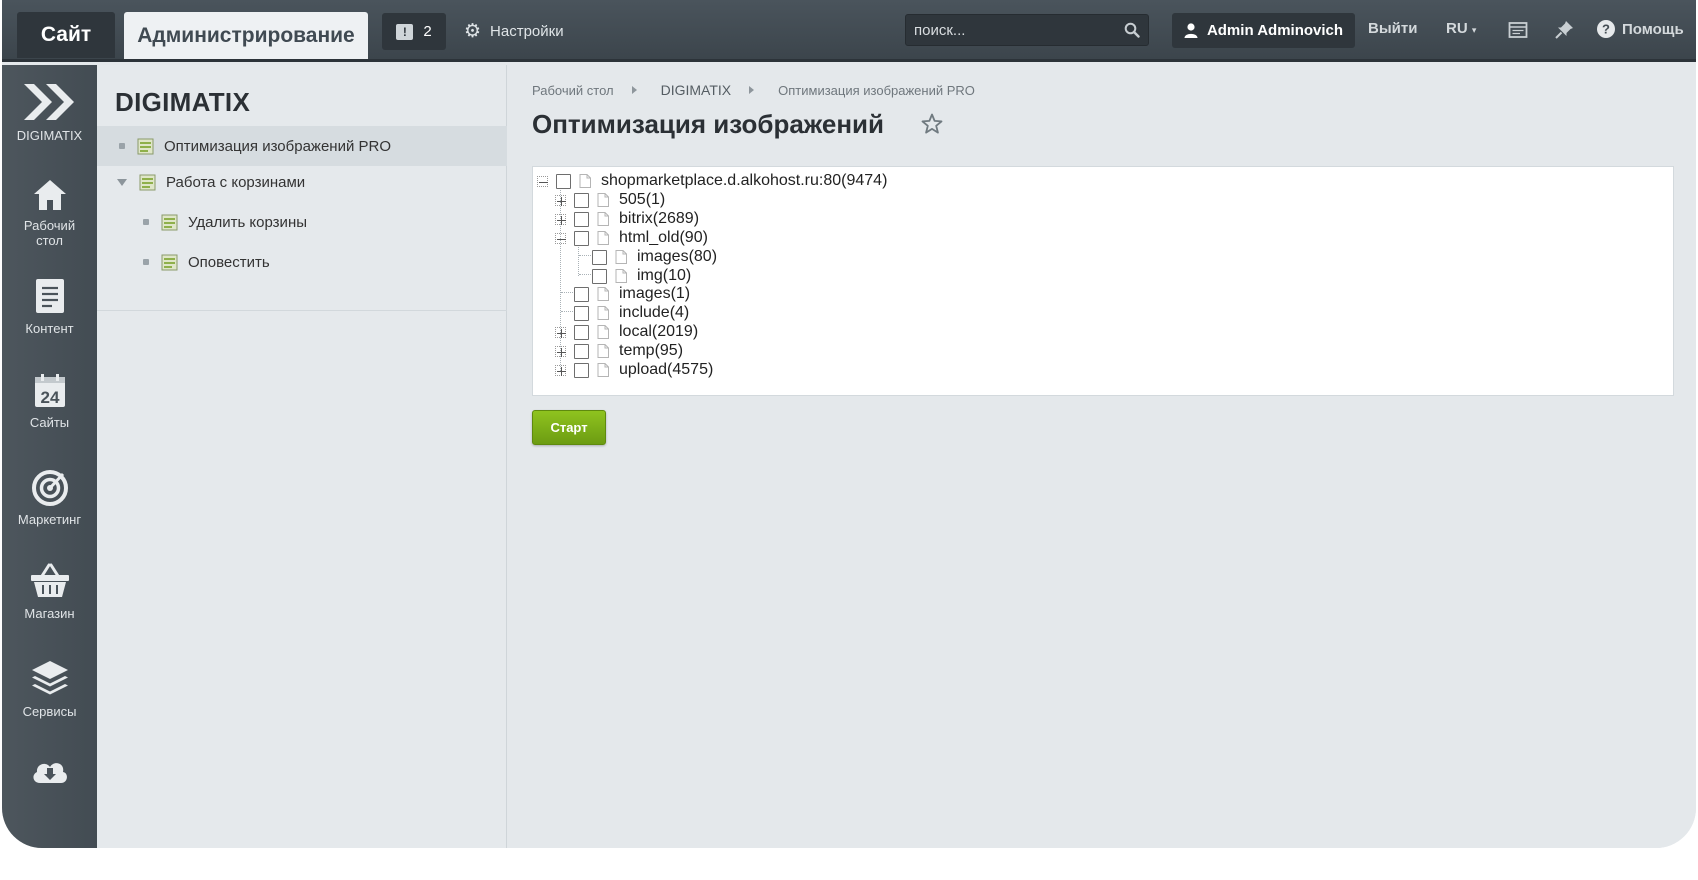 The height and width of the screenshot is (880, 1698). What do you see at coordinates (1011, 30) in the screenshot?
I see `search-input` at bounding box center [1011, 30].